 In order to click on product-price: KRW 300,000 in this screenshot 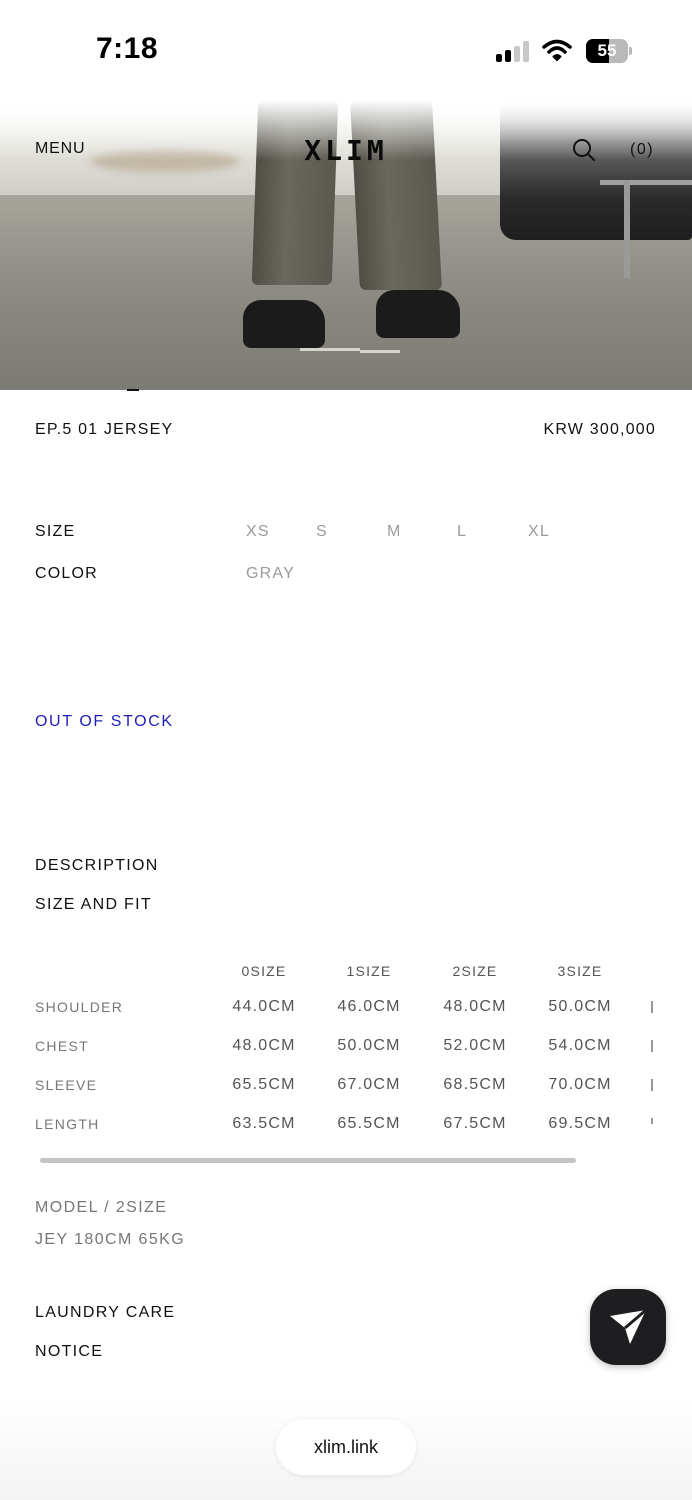, I will do `click(599, 429)`.